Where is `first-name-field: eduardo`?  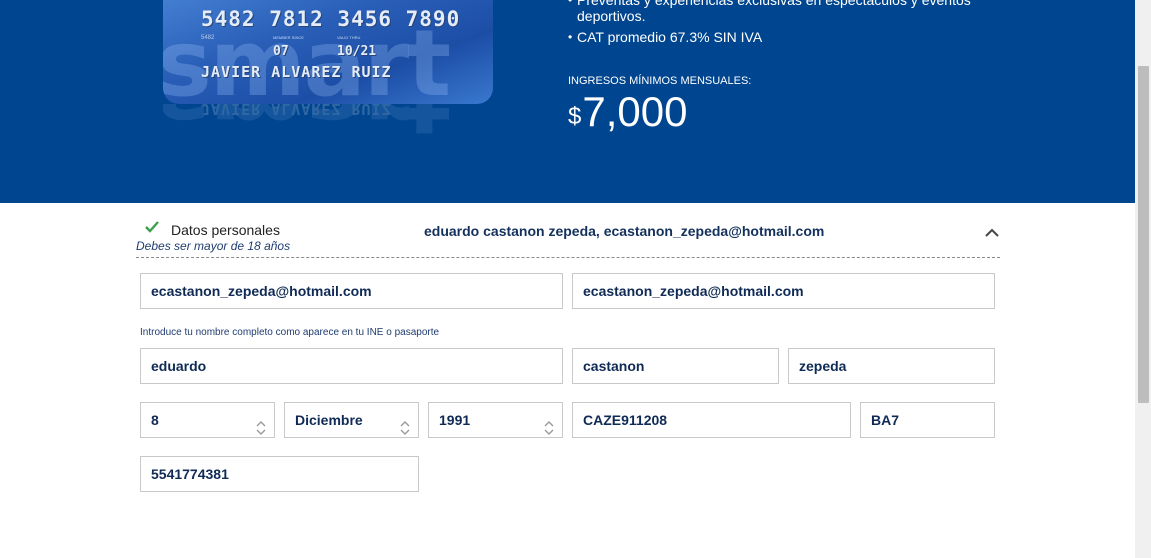
first-name-field: eduardo is located at coordinates (351, 366).